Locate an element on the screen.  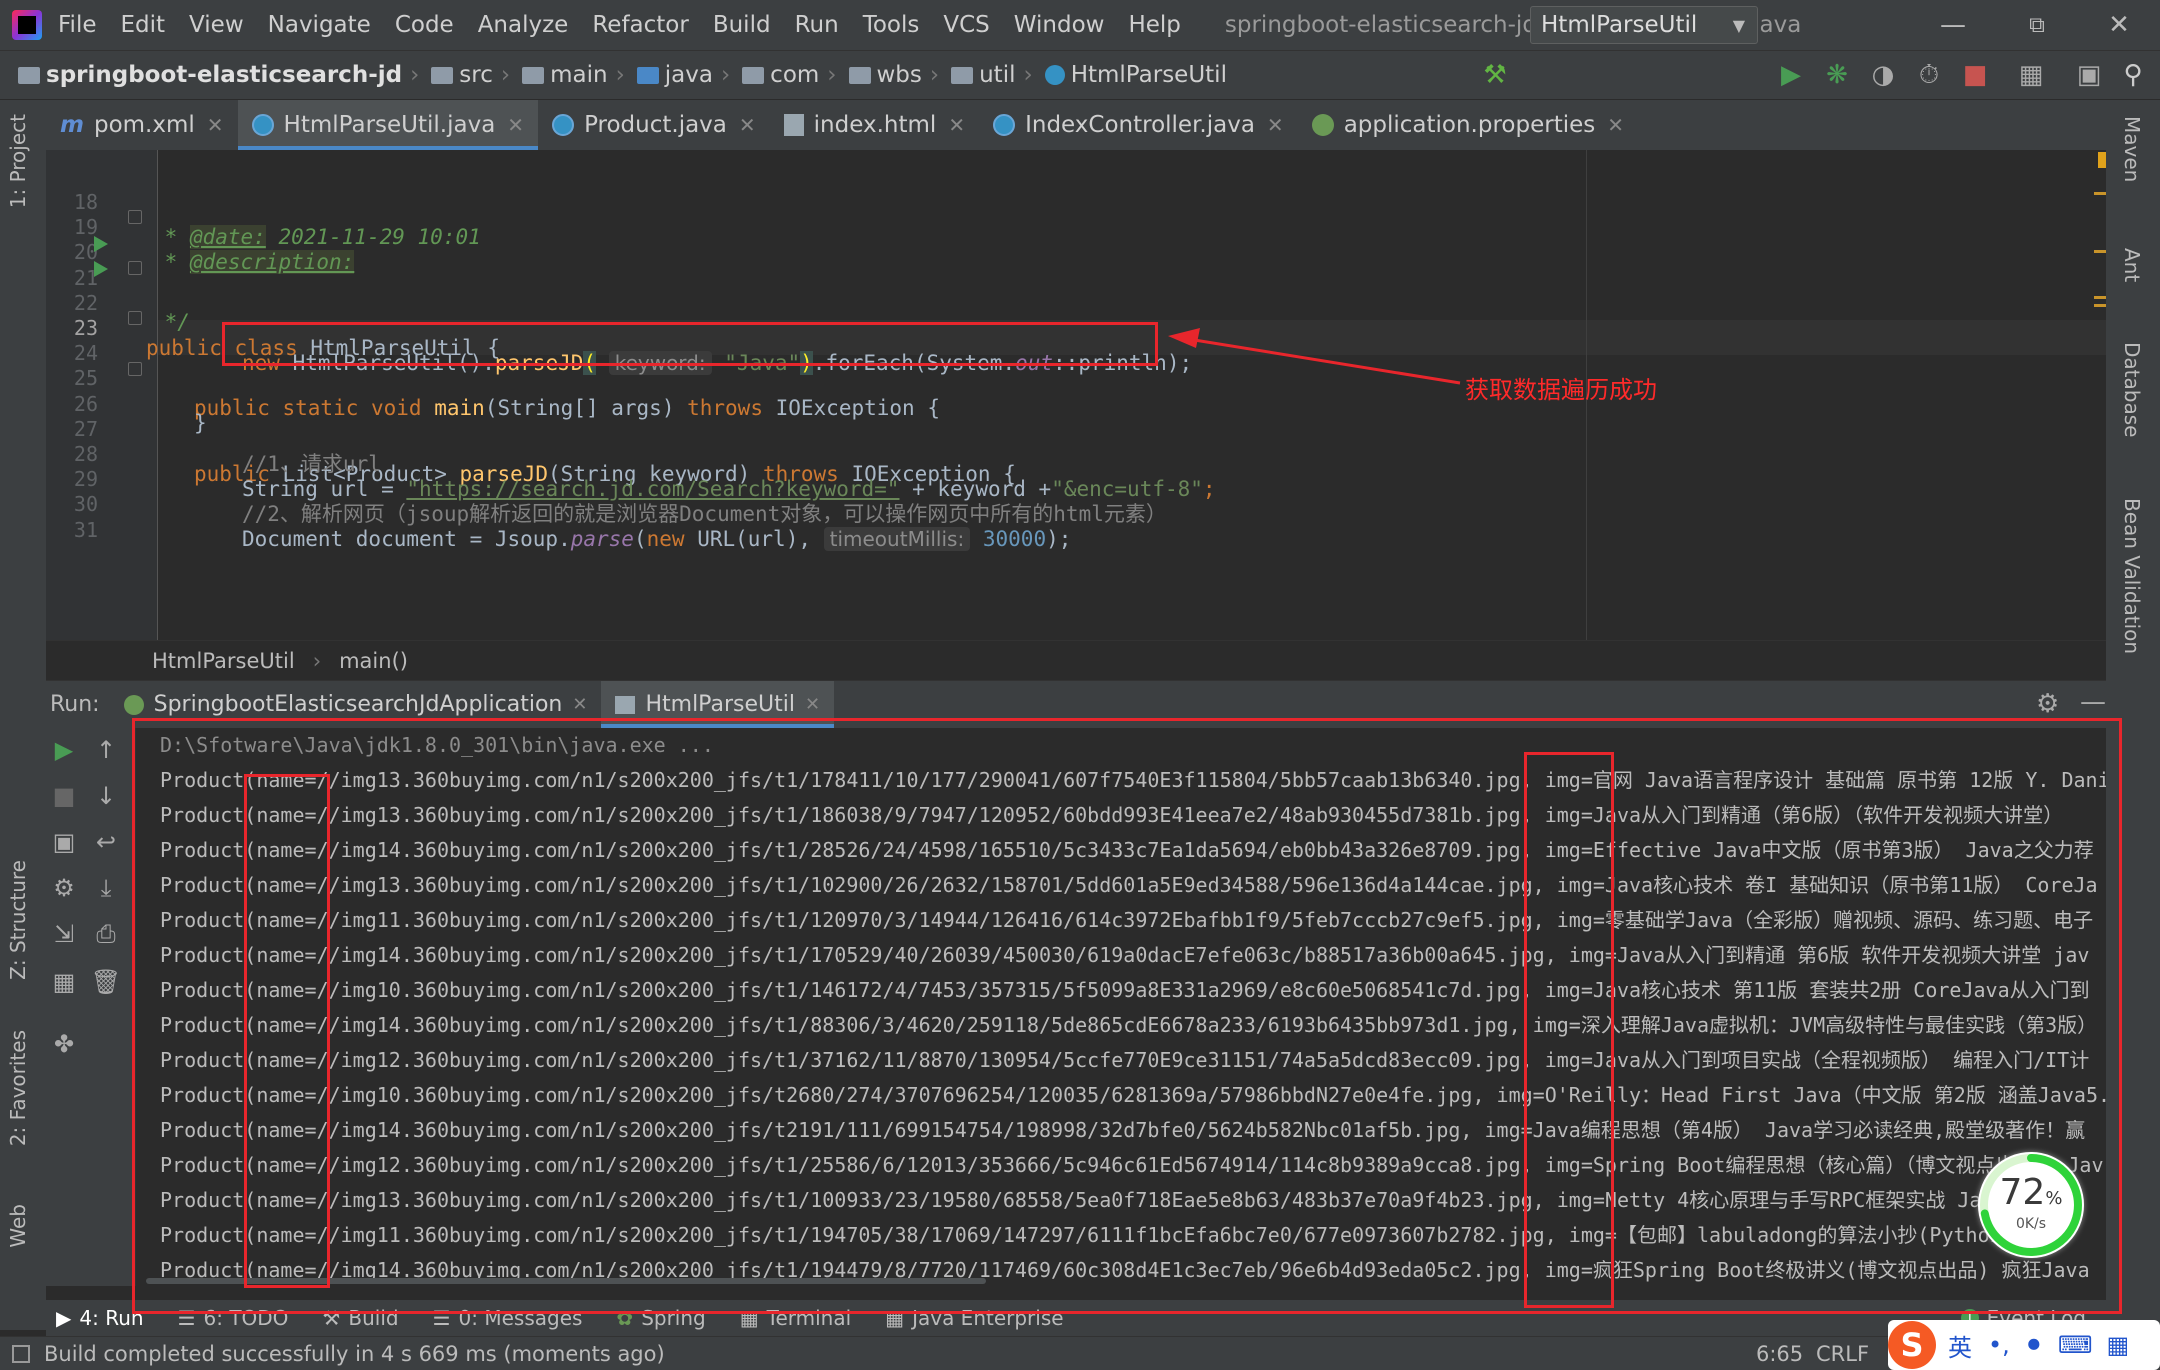
annotation-label: 获取数据遍历成功 is located at coordinates (1561, 390).